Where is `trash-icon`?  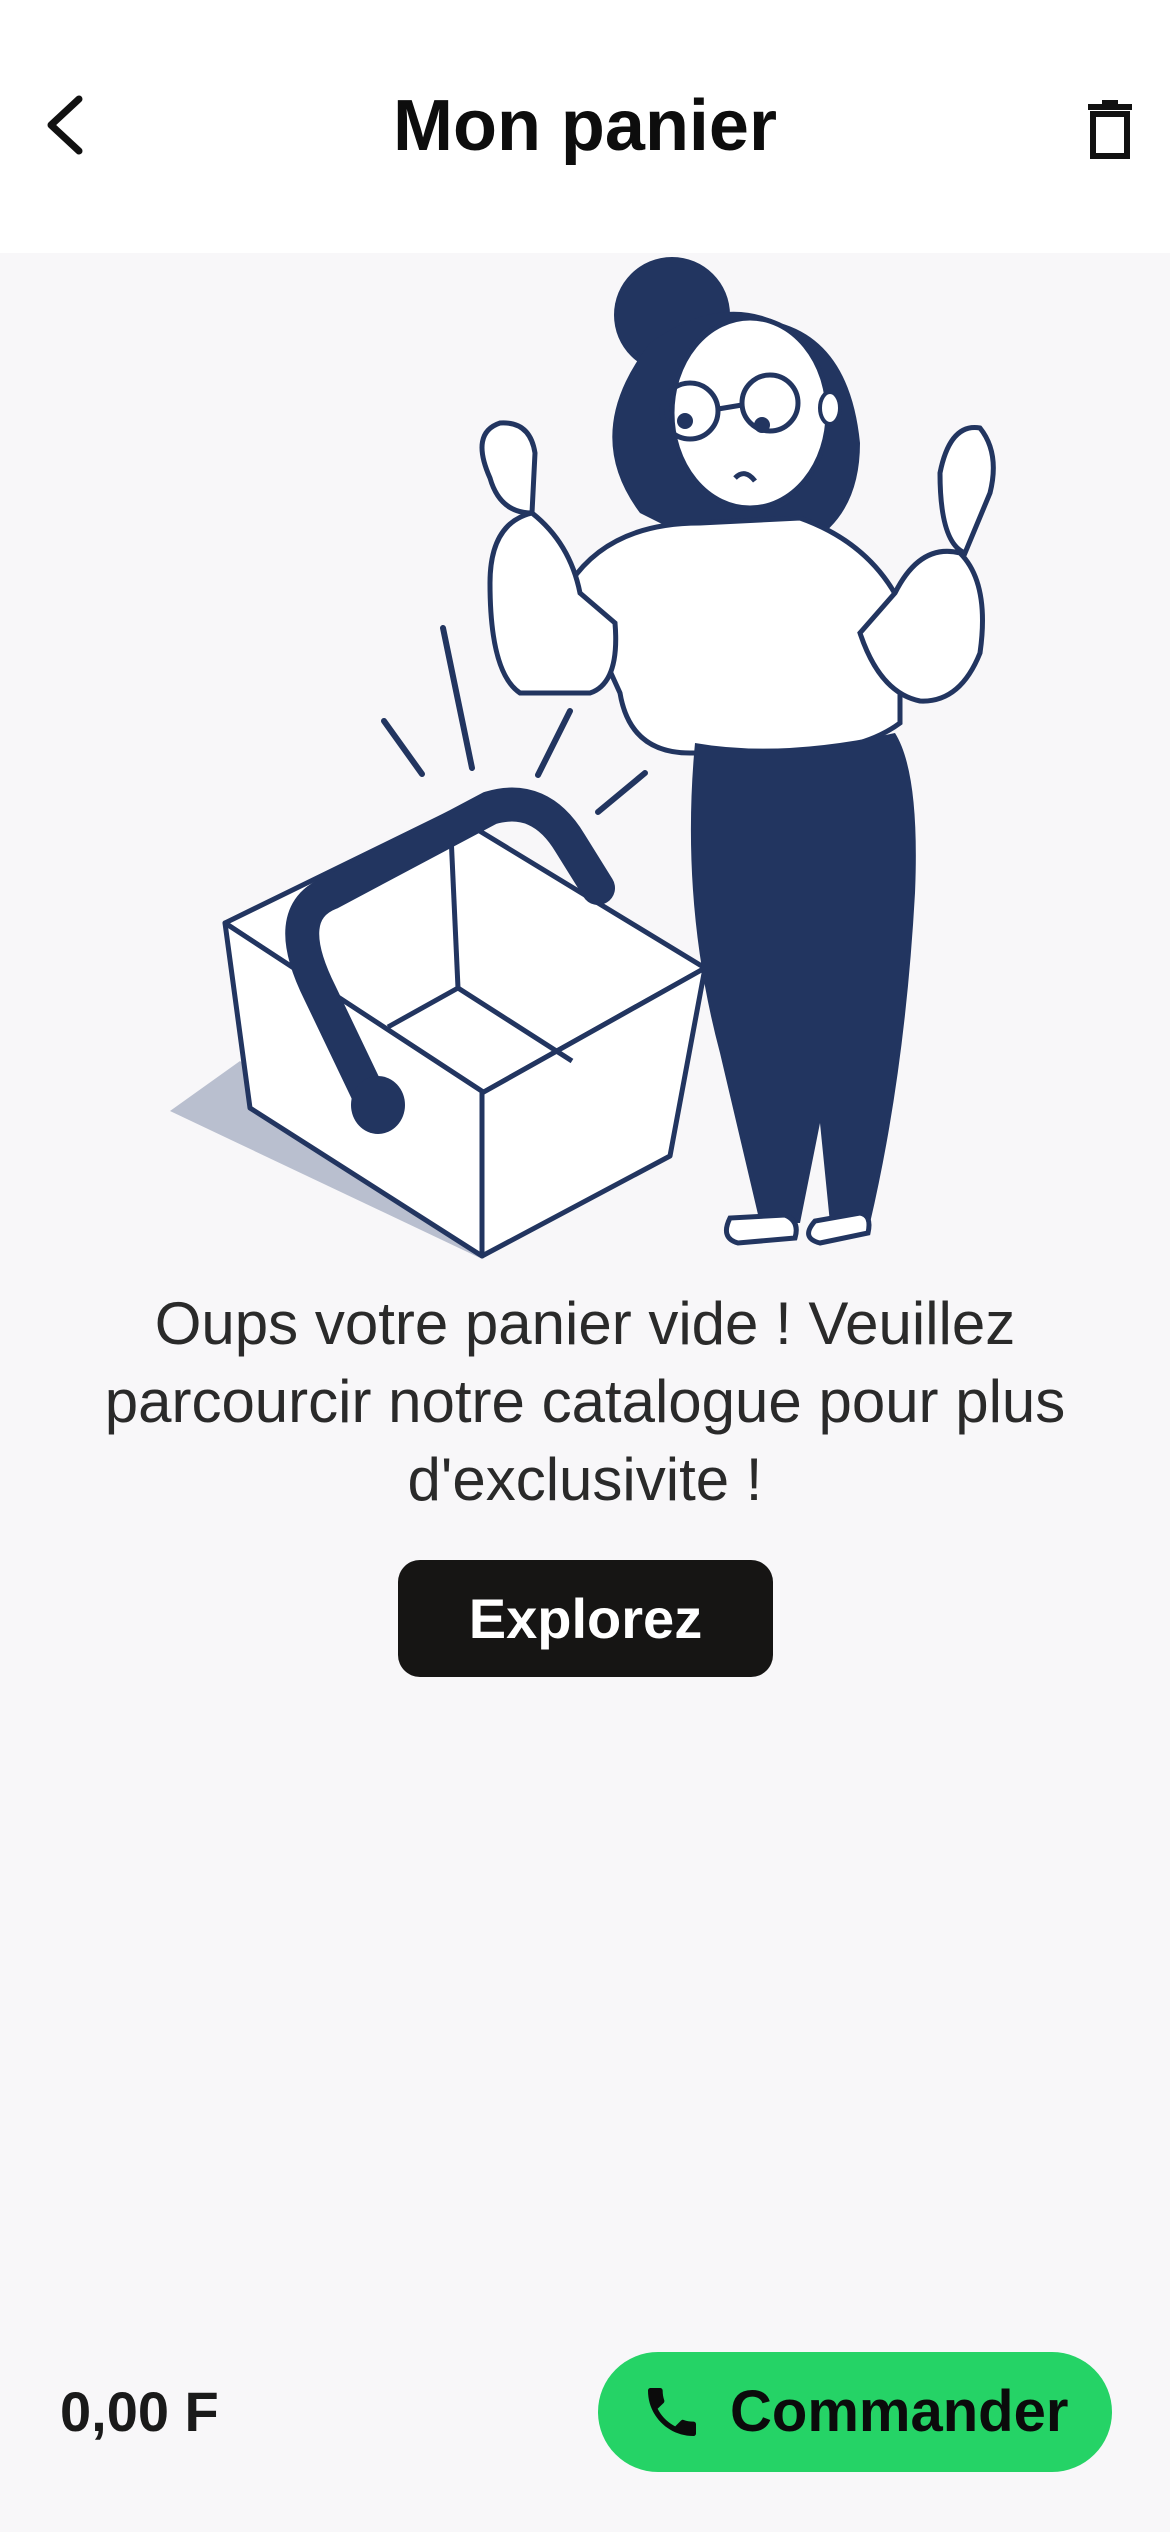 trash-icon is located at coordinates (1110, 129).